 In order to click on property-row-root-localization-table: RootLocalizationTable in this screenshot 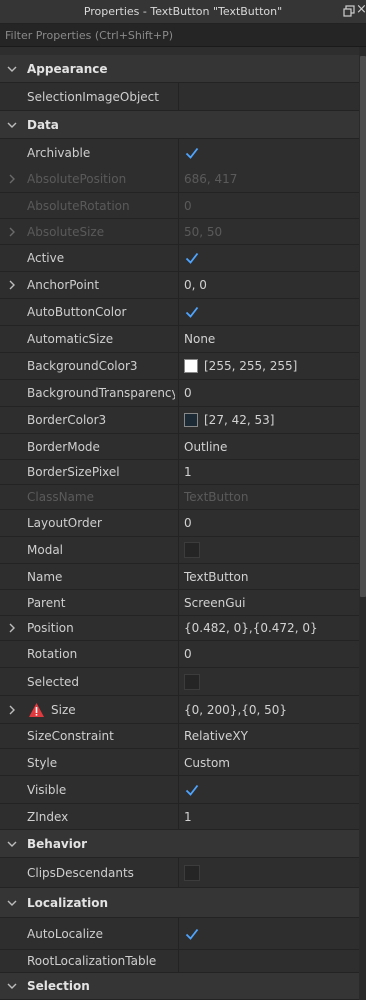, I will do `click(179, 961)`.